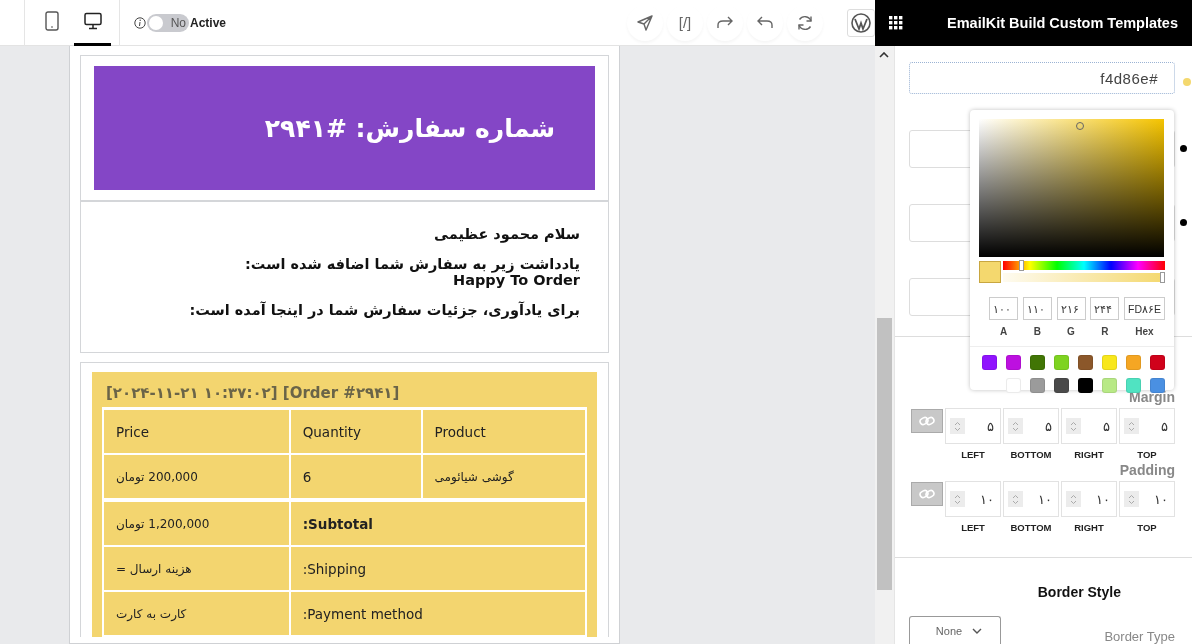 The width and height of the screenshot is (1192, 644). What do you see at coordinates (1144, 331) in the screenshot?
I see `channel-label: Hex` at bounding box center [1144, 331].